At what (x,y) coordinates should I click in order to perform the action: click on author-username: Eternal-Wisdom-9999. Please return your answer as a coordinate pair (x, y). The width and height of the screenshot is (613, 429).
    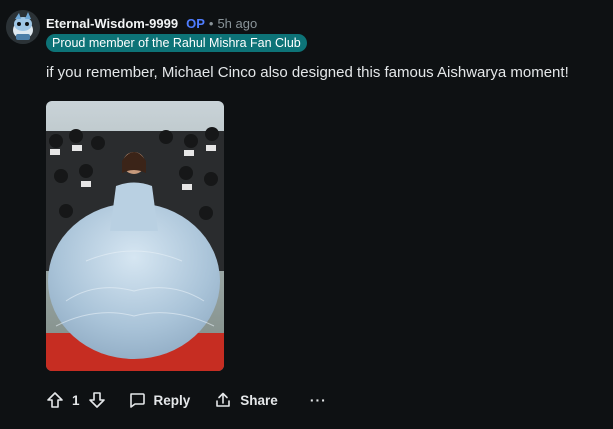
    Looking at the image, I should click on (112, 23).